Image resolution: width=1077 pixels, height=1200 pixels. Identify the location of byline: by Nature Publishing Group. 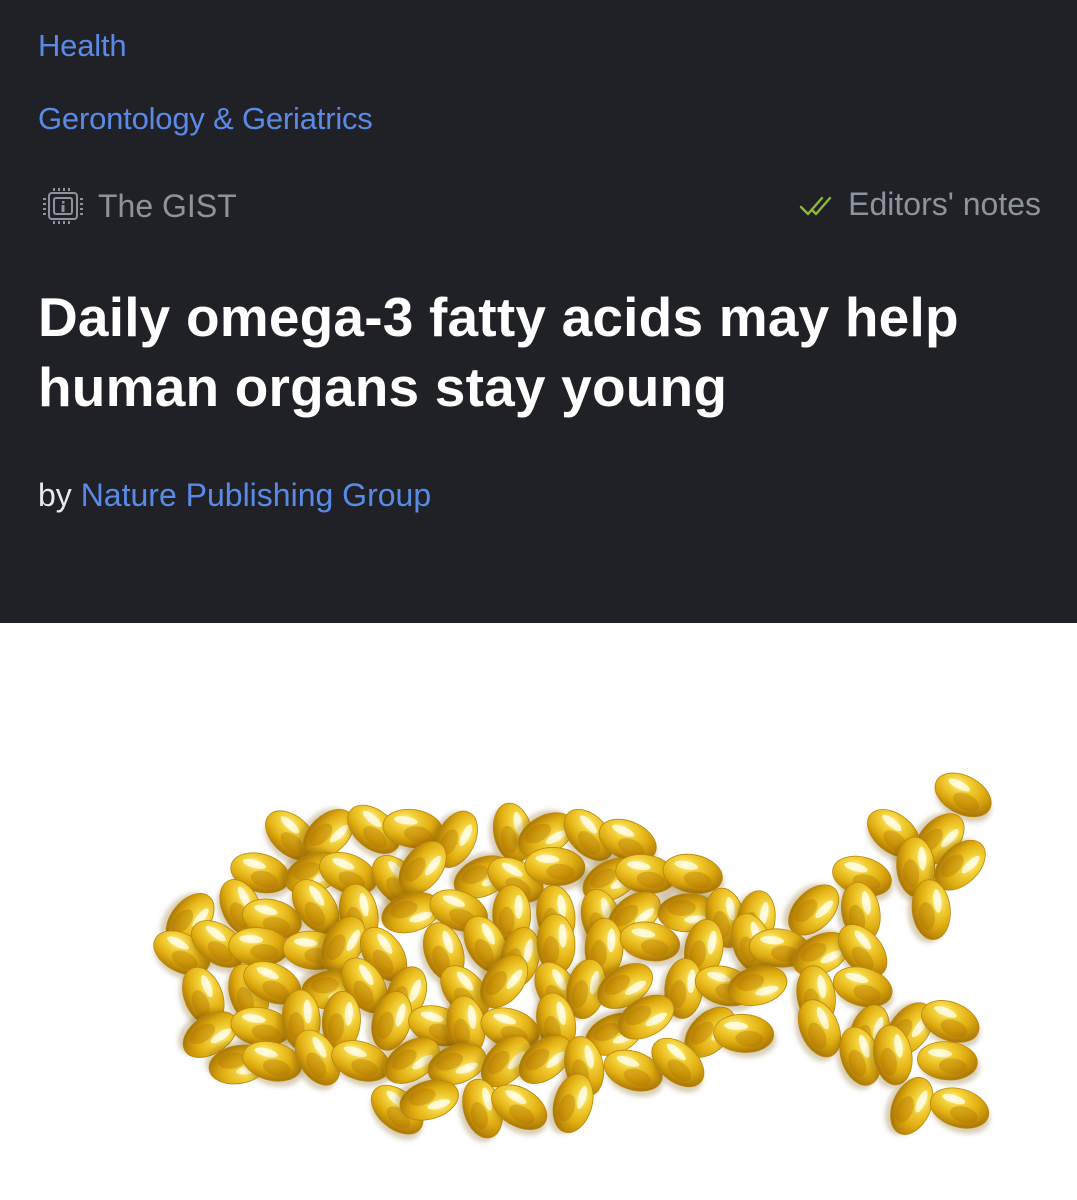
(234, 495).